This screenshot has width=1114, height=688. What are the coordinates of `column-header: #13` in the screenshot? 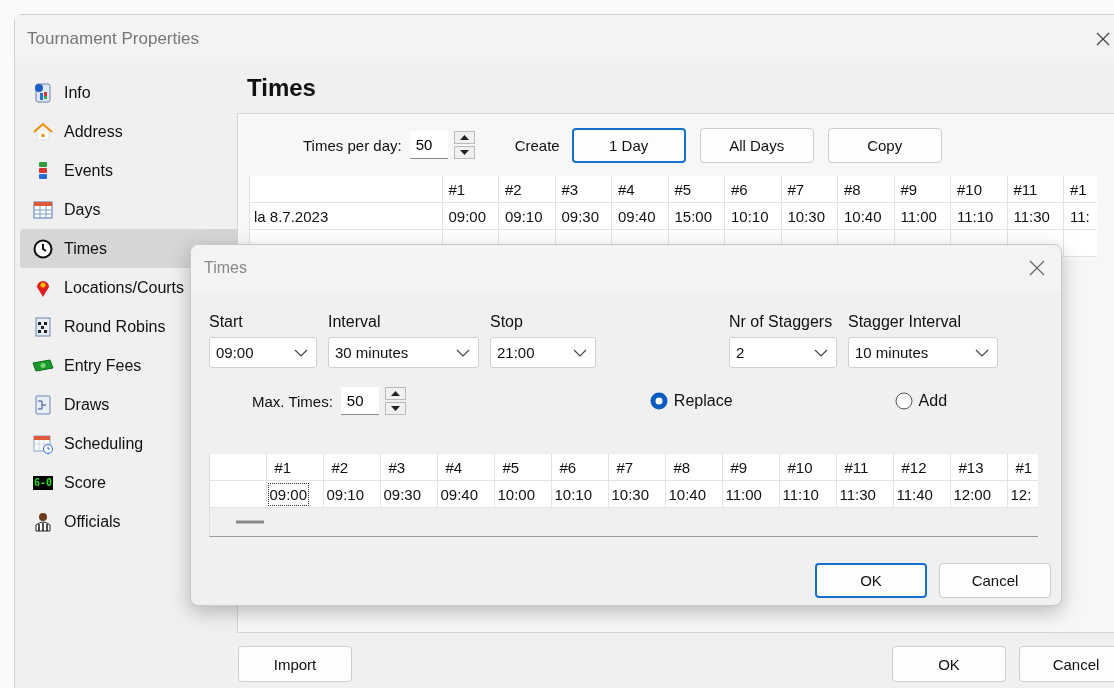 It's located at (978, 467).